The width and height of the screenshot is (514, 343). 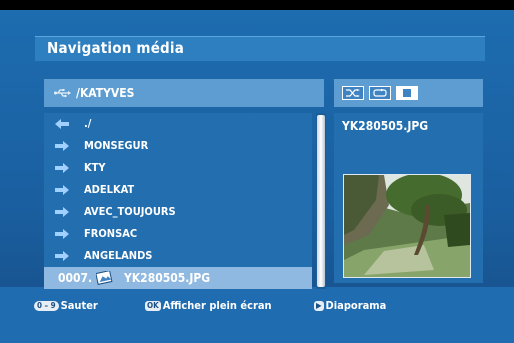 What do you see at coordinates (319, 306) in the screenshot?
I see `play-key: ▶` at bounding box center [319, 306].